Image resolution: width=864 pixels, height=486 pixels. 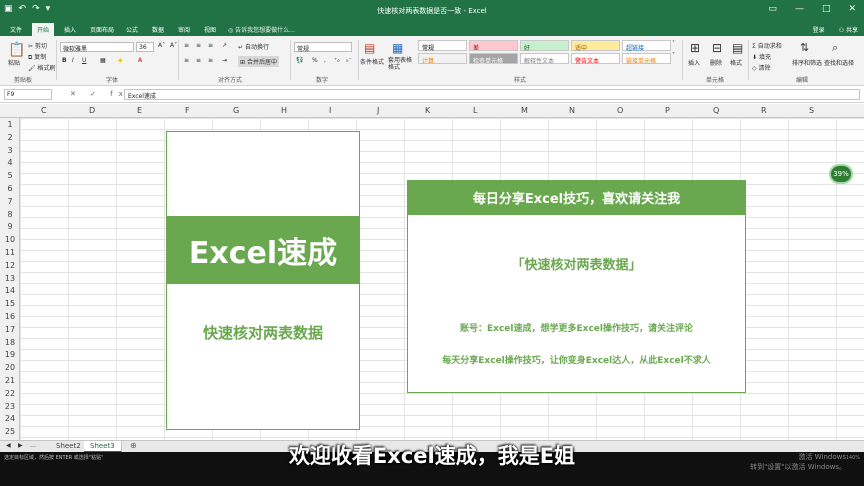 What do you see at coordinates (10, 329) in the screenshot?
I see `row-header-17: 17` at bounding box center [10, 329].